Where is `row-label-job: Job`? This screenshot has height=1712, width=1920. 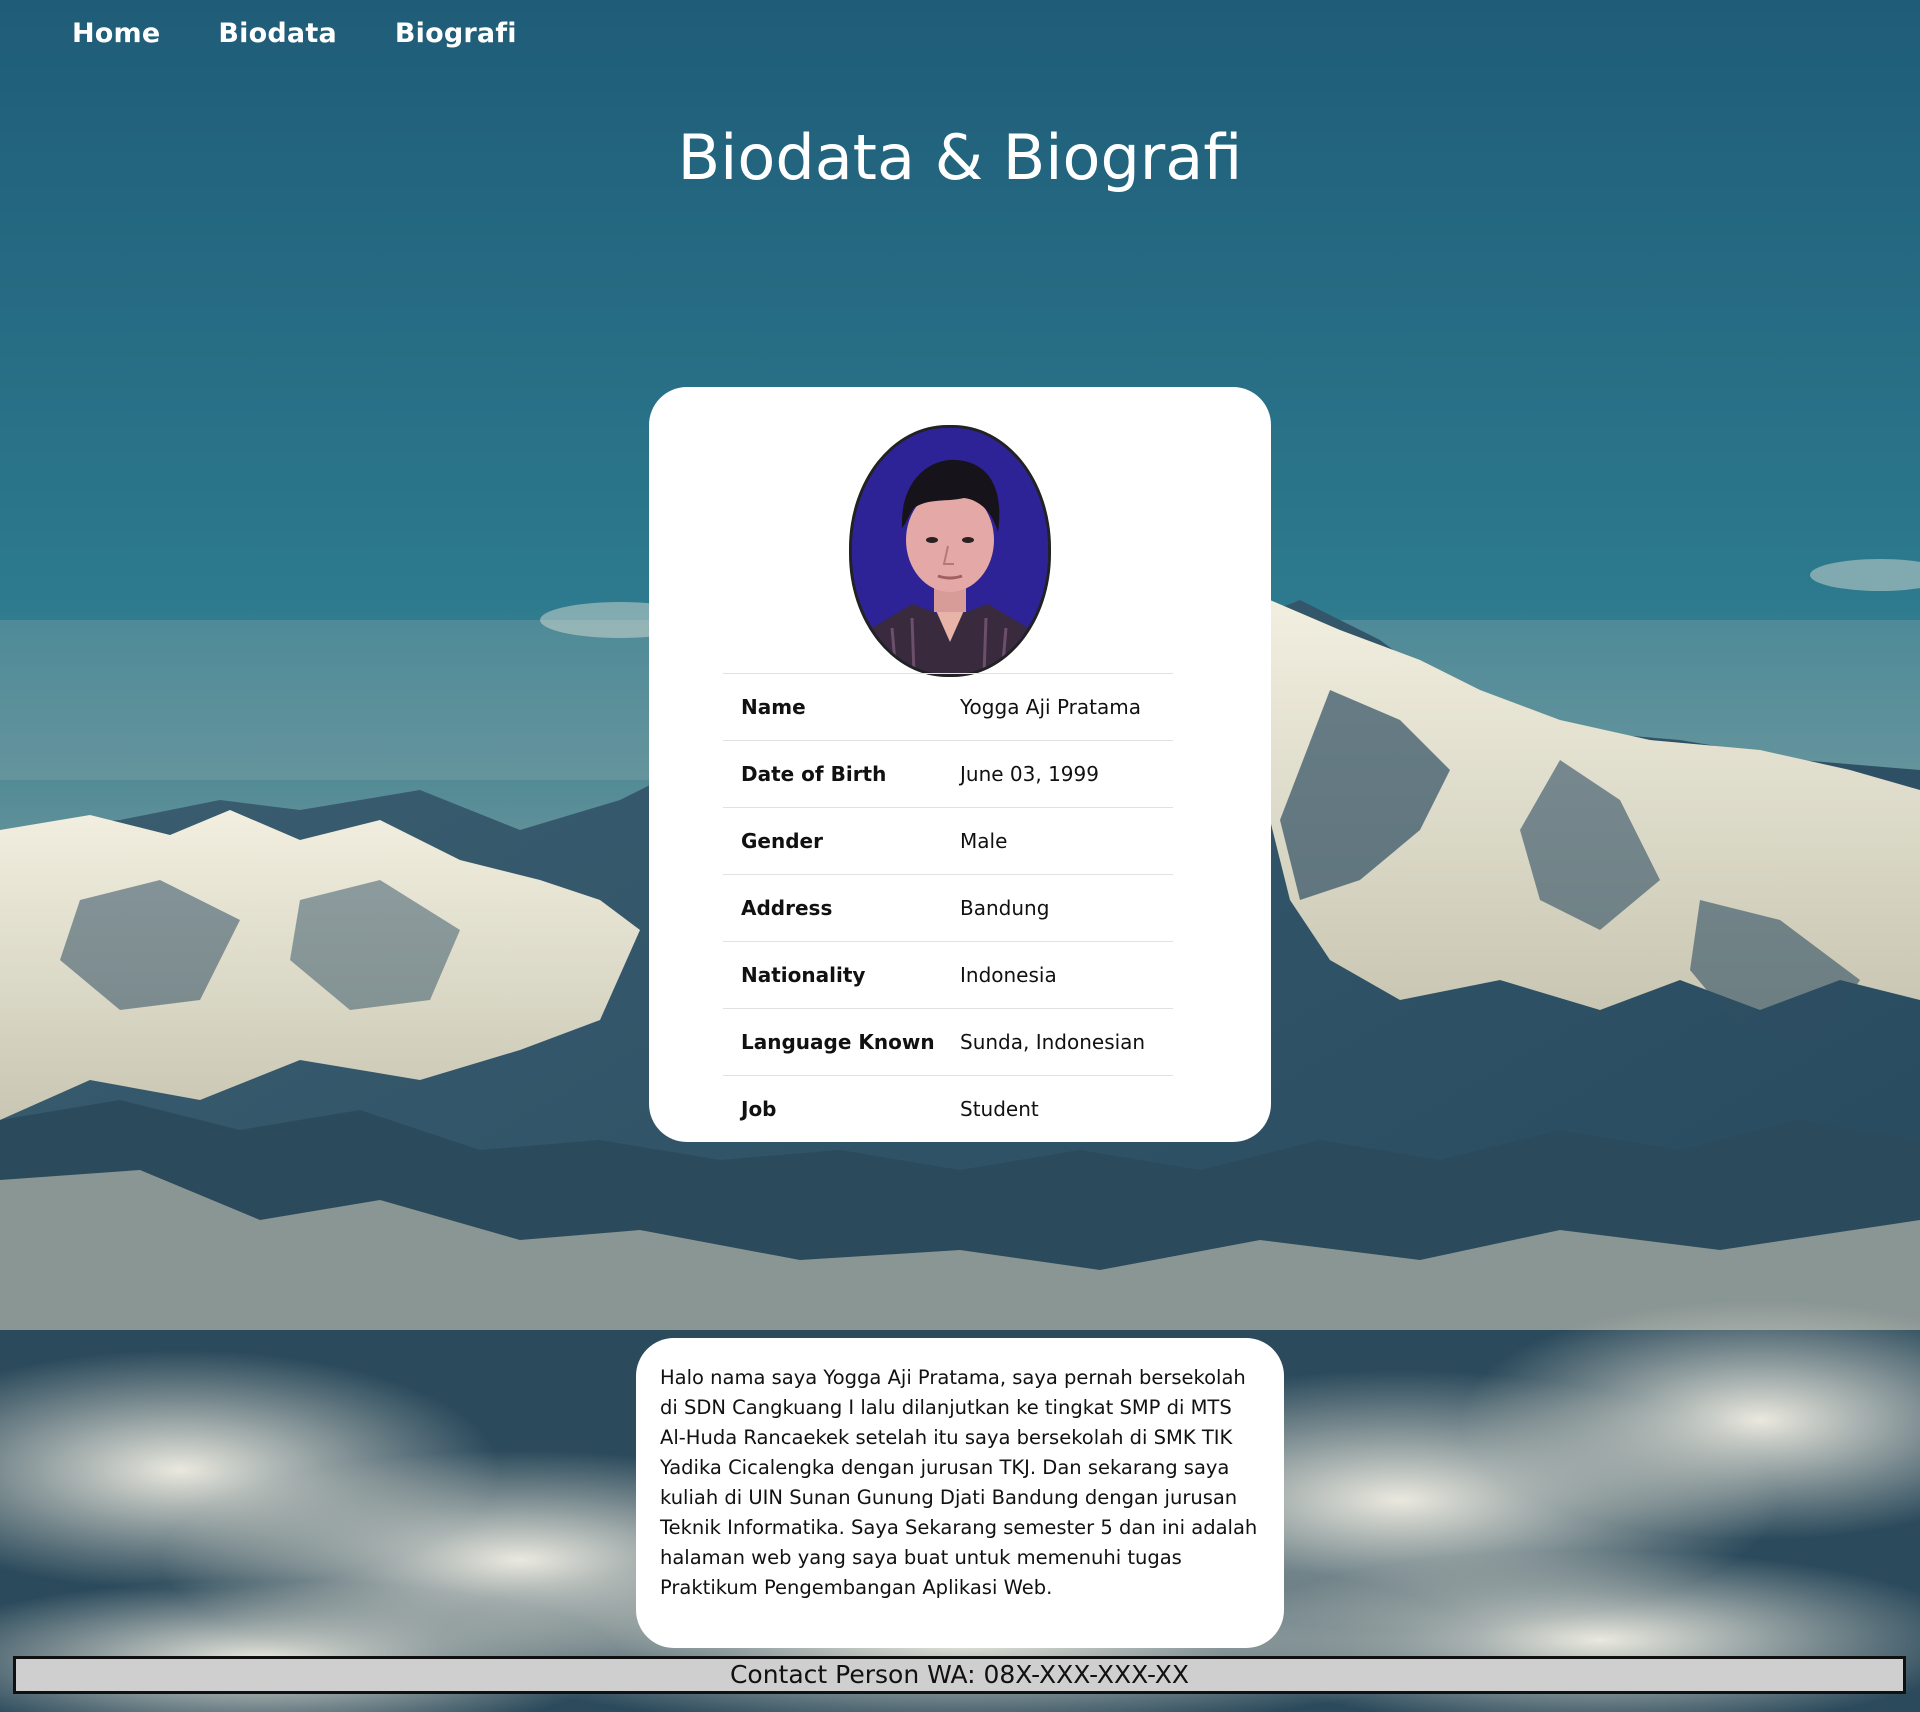 row-label-job: Job is located at coordinates (830, 1108).